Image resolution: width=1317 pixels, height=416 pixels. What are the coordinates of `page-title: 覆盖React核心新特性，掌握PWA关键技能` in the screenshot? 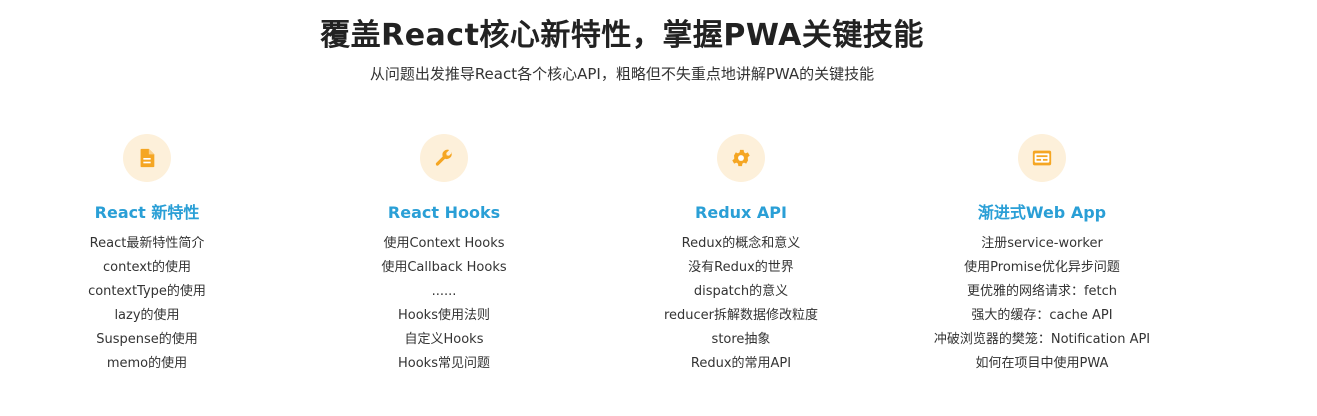 It's located at (622, 35).